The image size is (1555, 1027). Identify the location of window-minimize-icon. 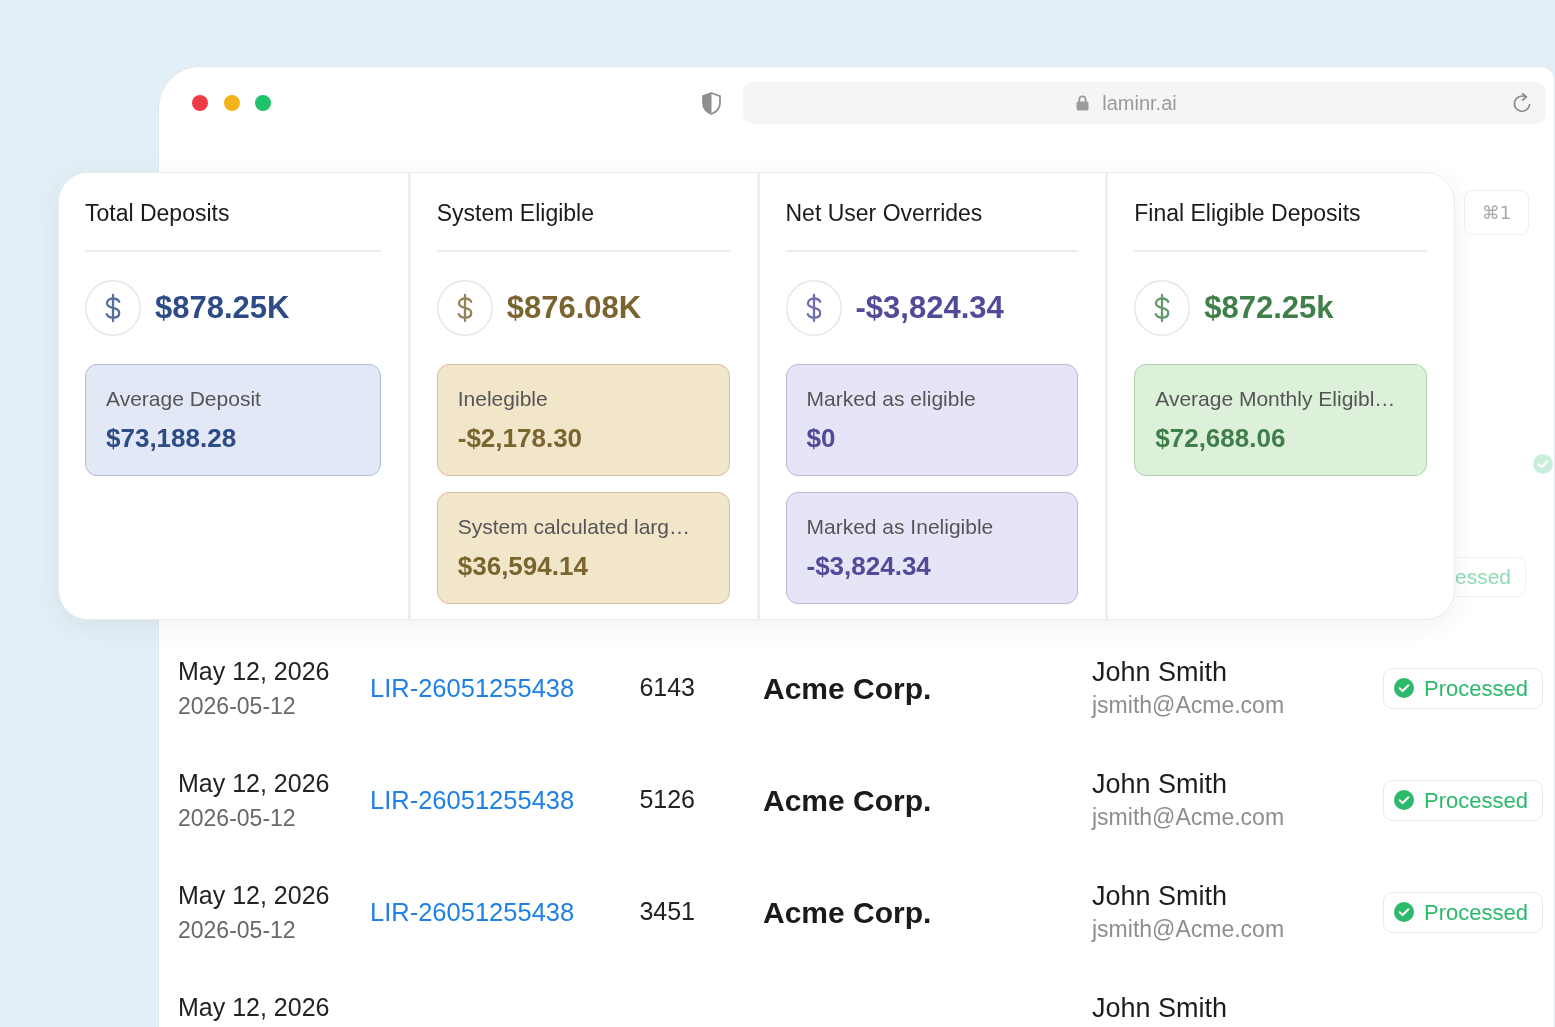
(231, 103).